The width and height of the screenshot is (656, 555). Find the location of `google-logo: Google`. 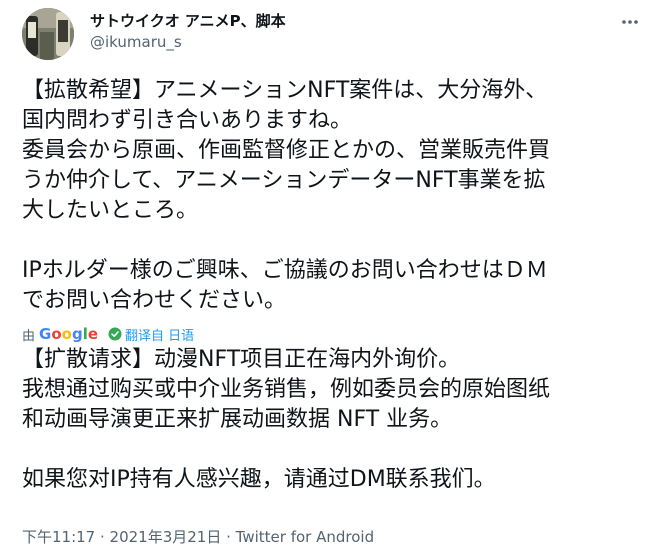

google-logo: Google is located at coordinates (69, 334).